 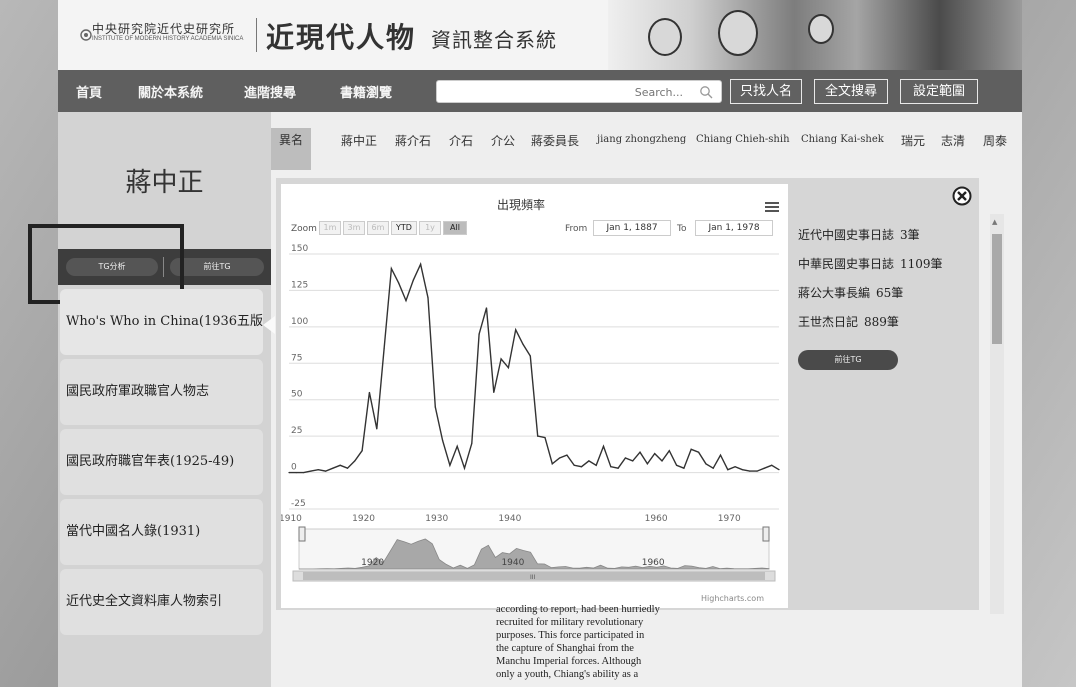 I want to click on goto-tg-button: 前往TG, so click(x=217, y=267).